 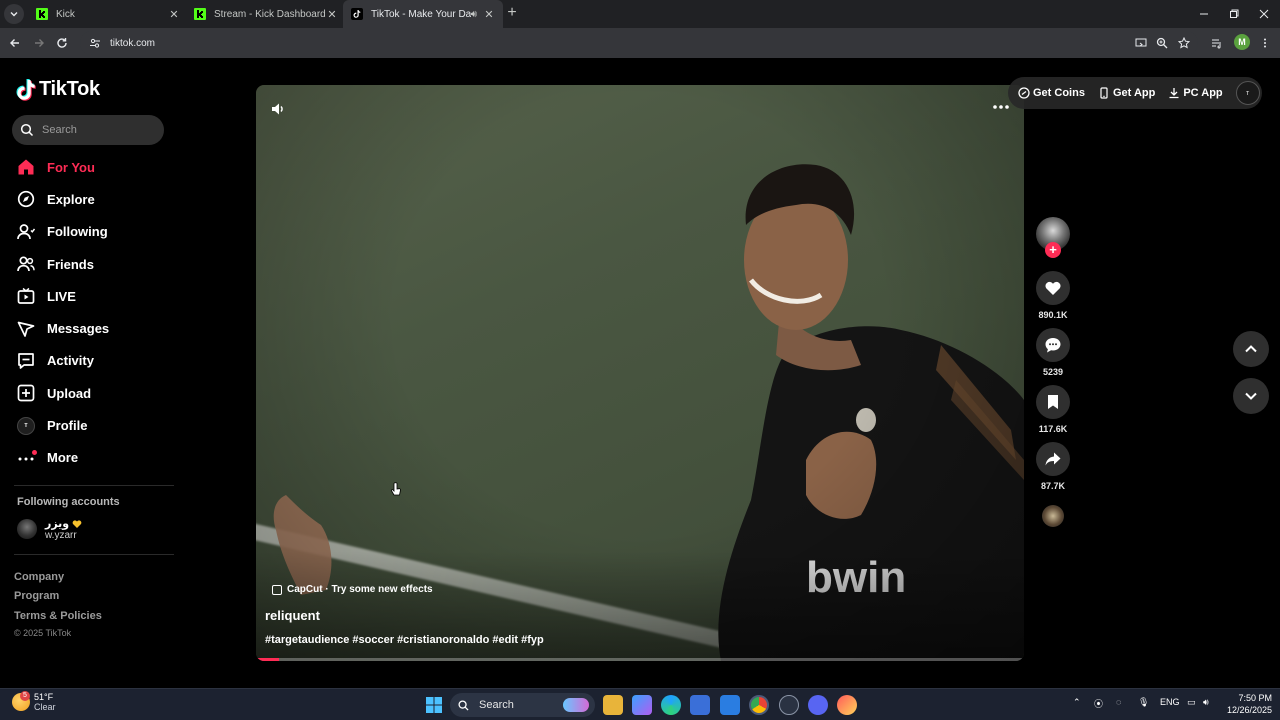 I want to click on like-action: 890.1K, so click(x=1053, y=295).